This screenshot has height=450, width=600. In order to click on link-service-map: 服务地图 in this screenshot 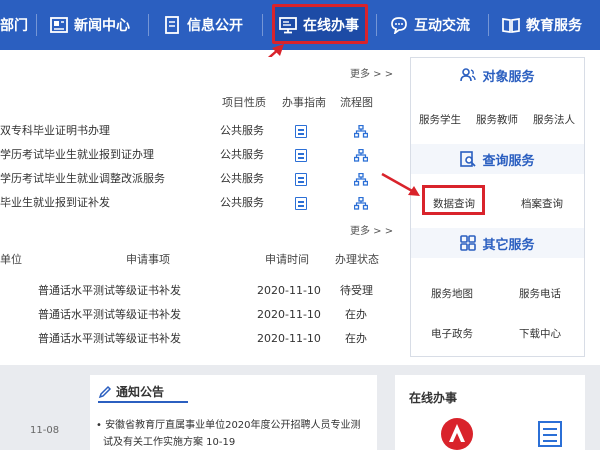, I will do `click(452, 293)`.